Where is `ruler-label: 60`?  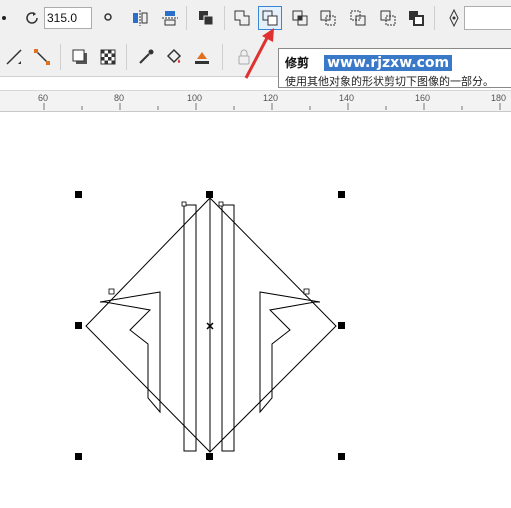 ruler-label: 60 is located at coordinates (43, 98).